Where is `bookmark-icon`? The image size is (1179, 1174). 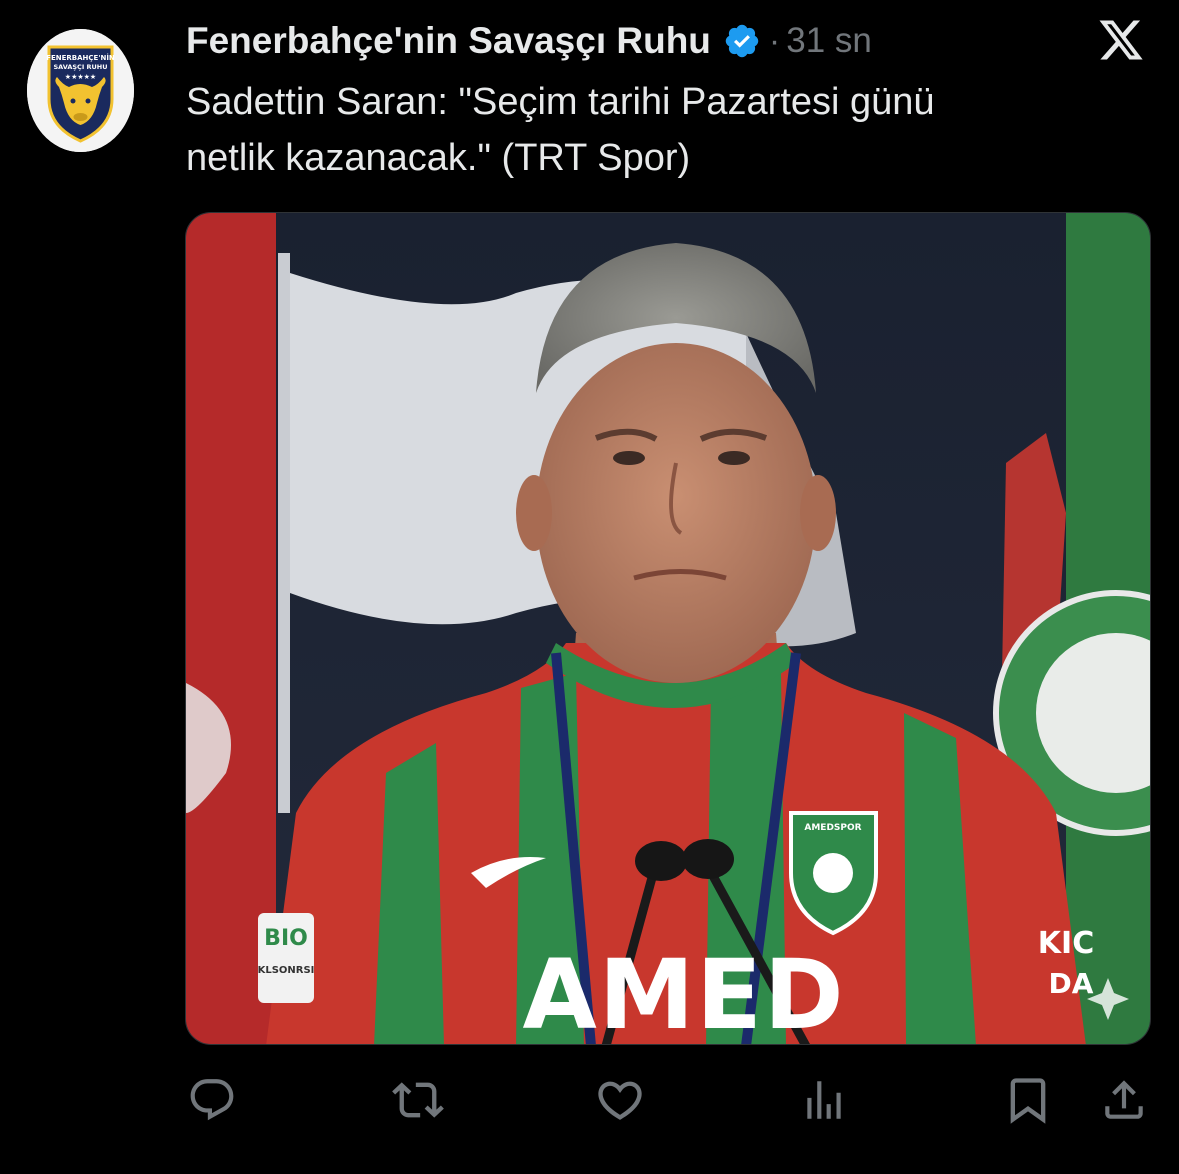
bookmark-icon is located at coordinates (1028, 1101).